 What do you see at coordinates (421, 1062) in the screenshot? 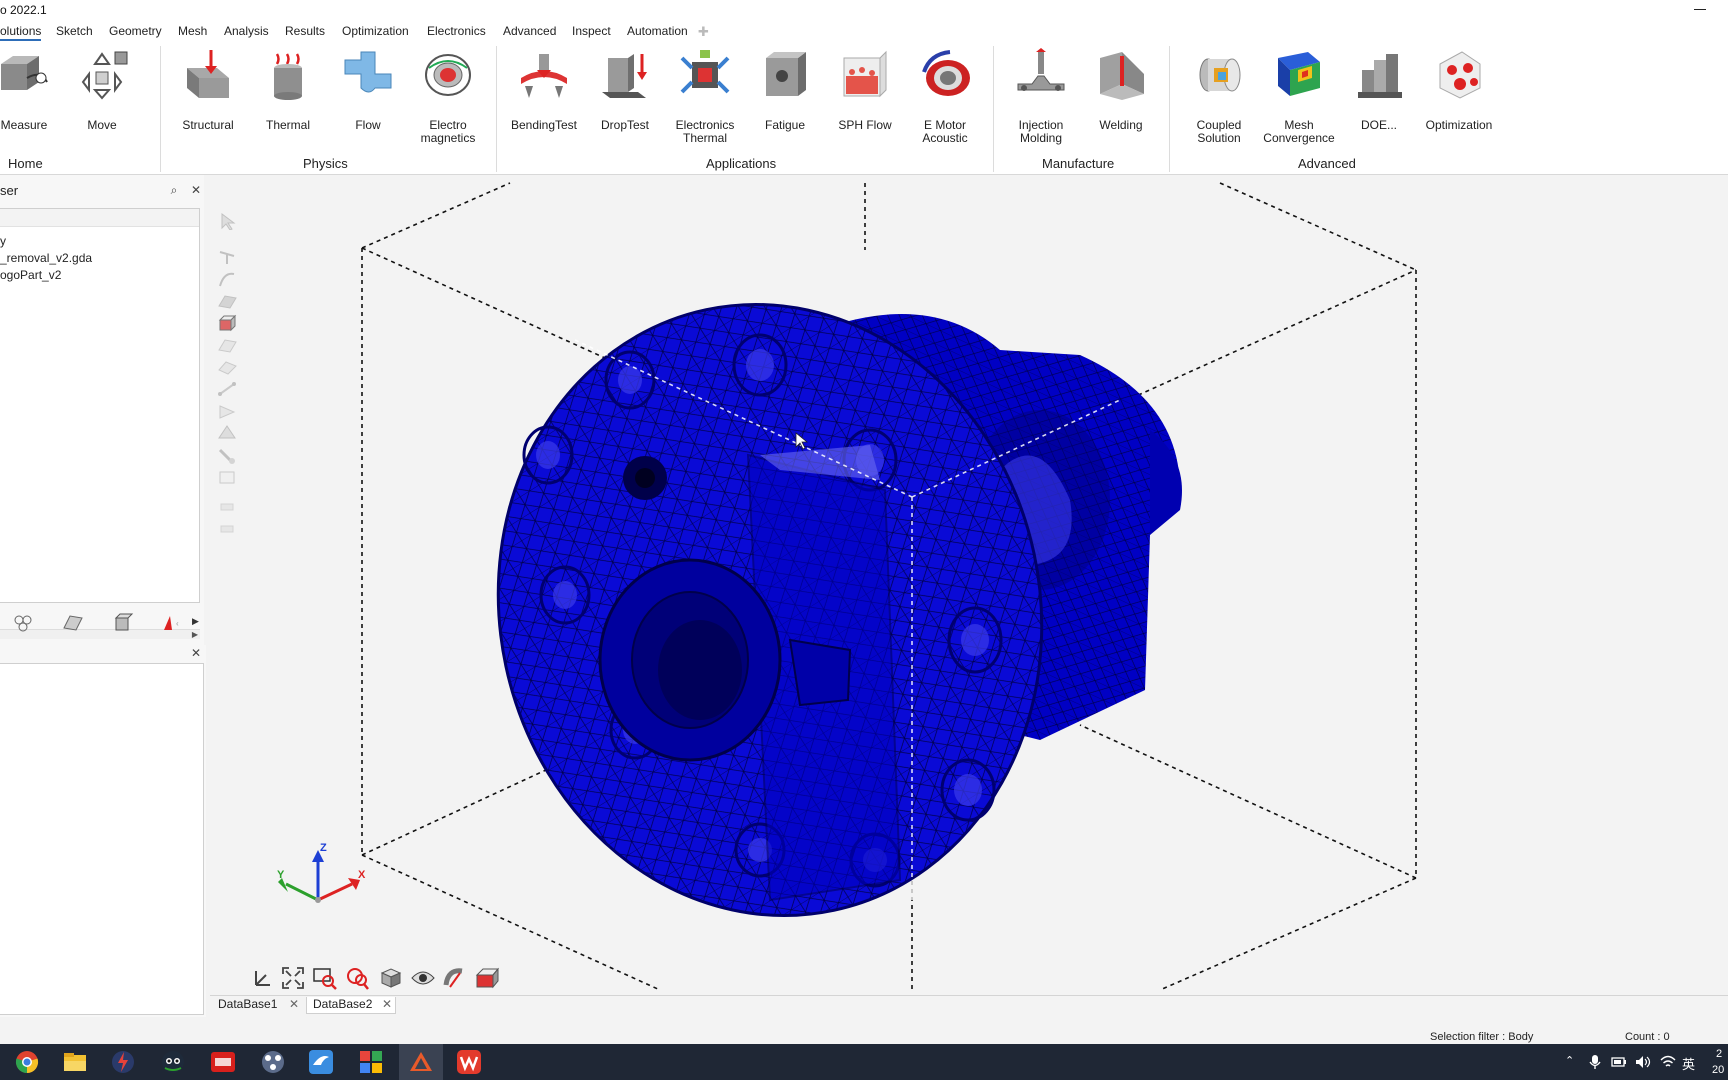
I see `simsolid-app-icon` at bounding box center [421, 1062].